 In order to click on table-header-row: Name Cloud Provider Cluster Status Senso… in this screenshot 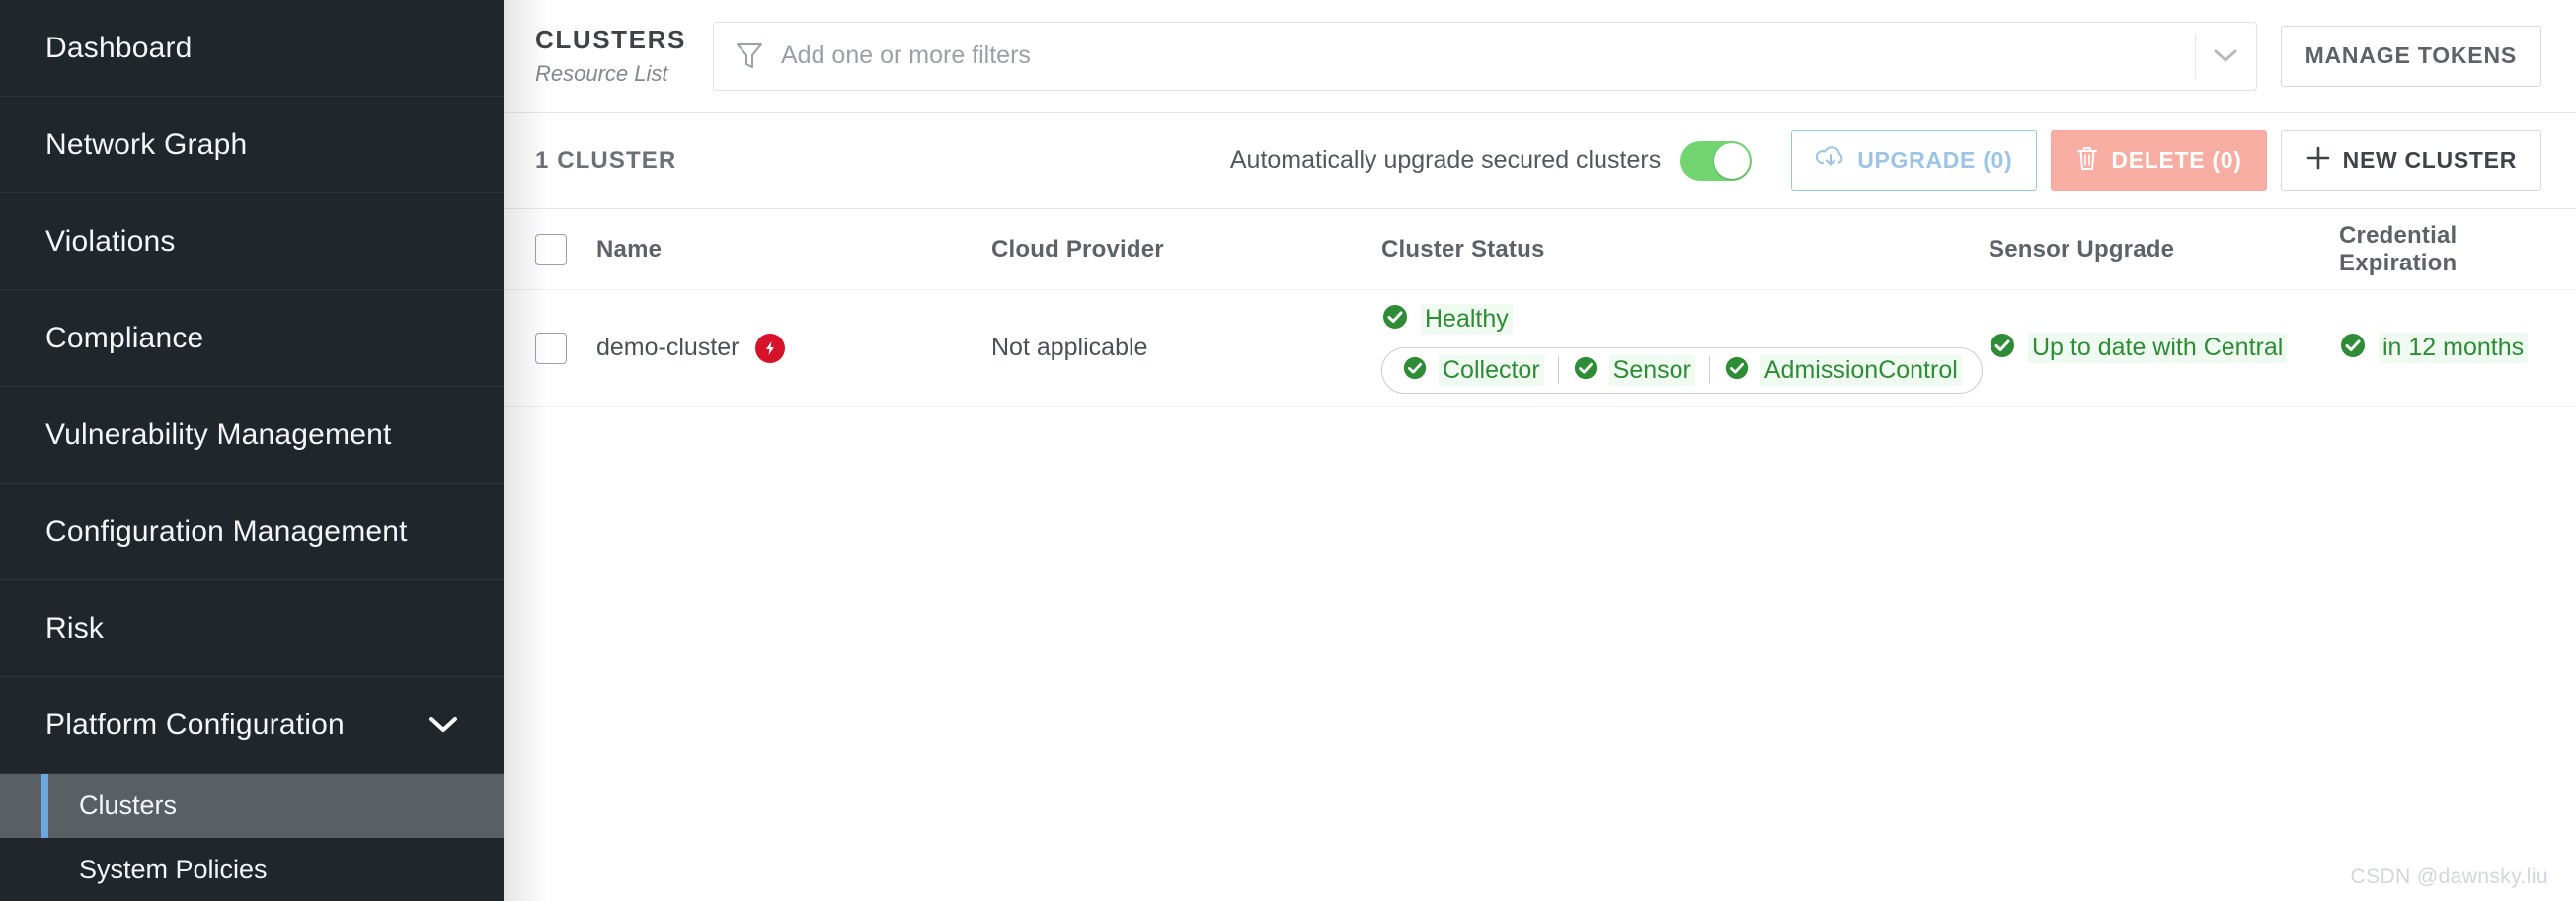, I will do `click(1540, 249)`.